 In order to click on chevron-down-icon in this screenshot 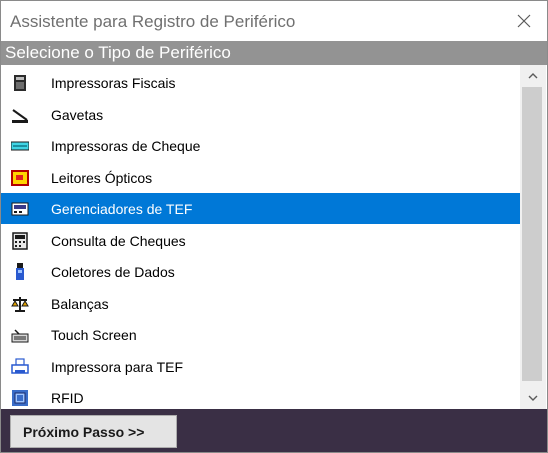, I will do `click(533, 398)`.